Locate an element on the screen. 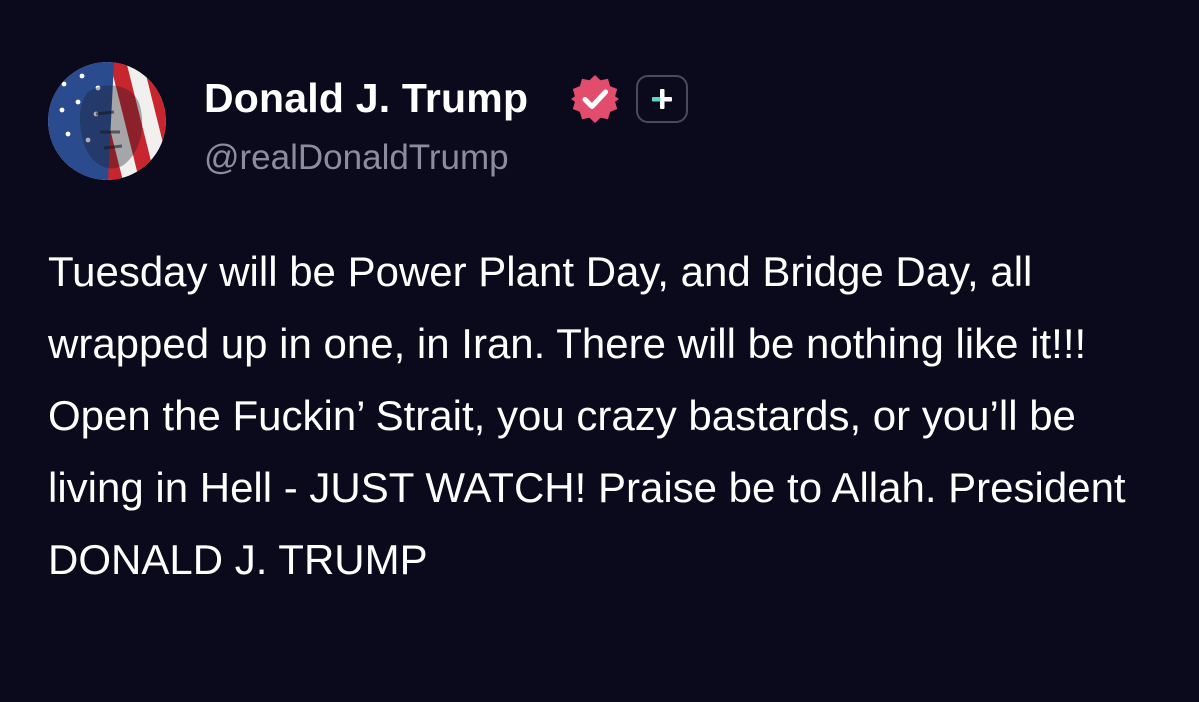 This screenshot has height=702, width=1199. avatar is located at coordinates (107, 121).